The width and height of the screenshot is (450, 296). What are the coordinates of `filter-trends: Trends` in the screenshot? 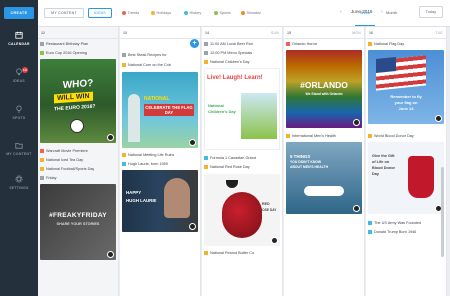 It's located at (130, 13).